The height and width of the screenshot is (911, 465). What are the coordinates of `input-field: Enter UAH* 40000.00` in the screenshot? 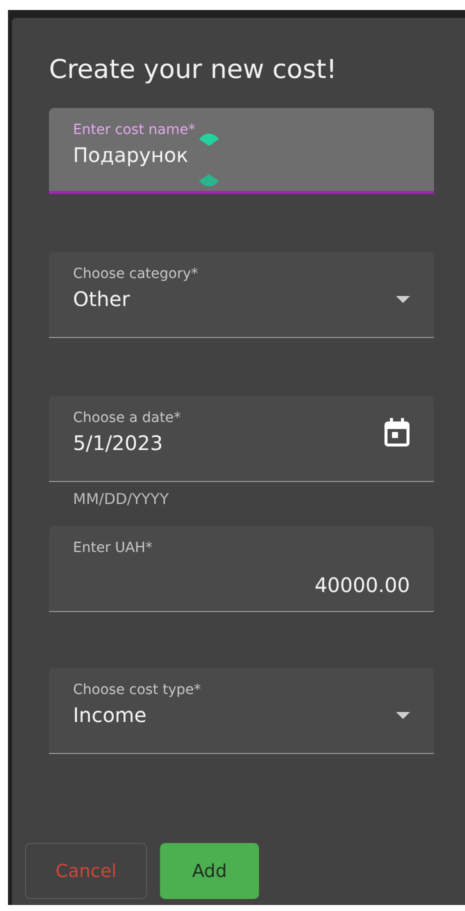 It's located at (241, 569).